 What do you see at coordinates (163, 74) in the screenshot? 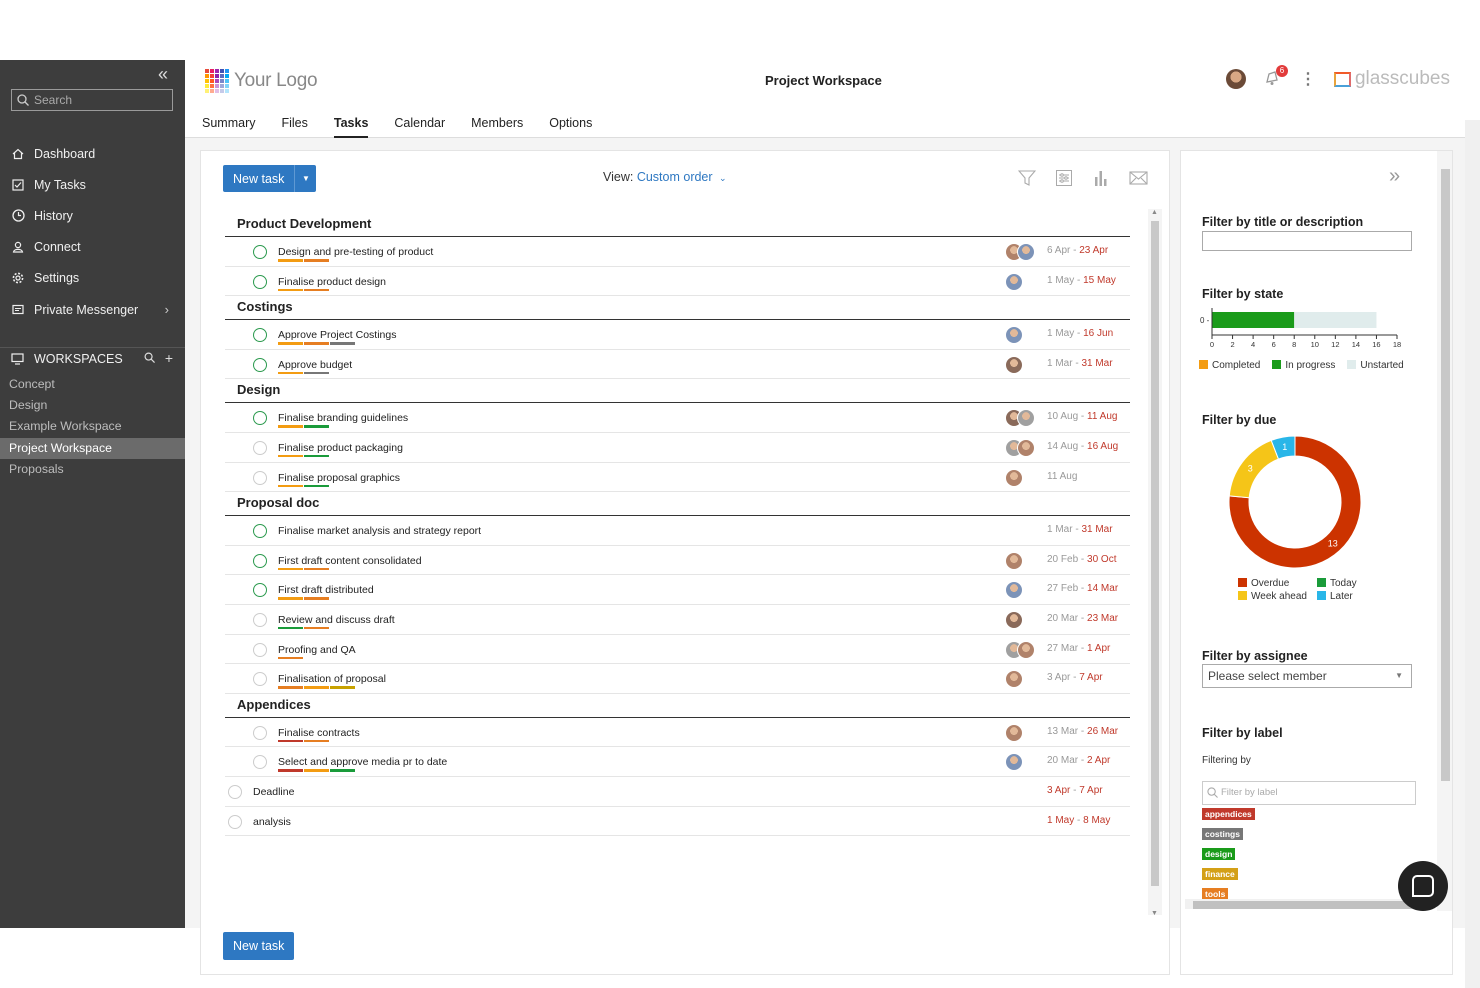
I see `collapse-sidebar-icon: «` at bounding box center [163, 74].